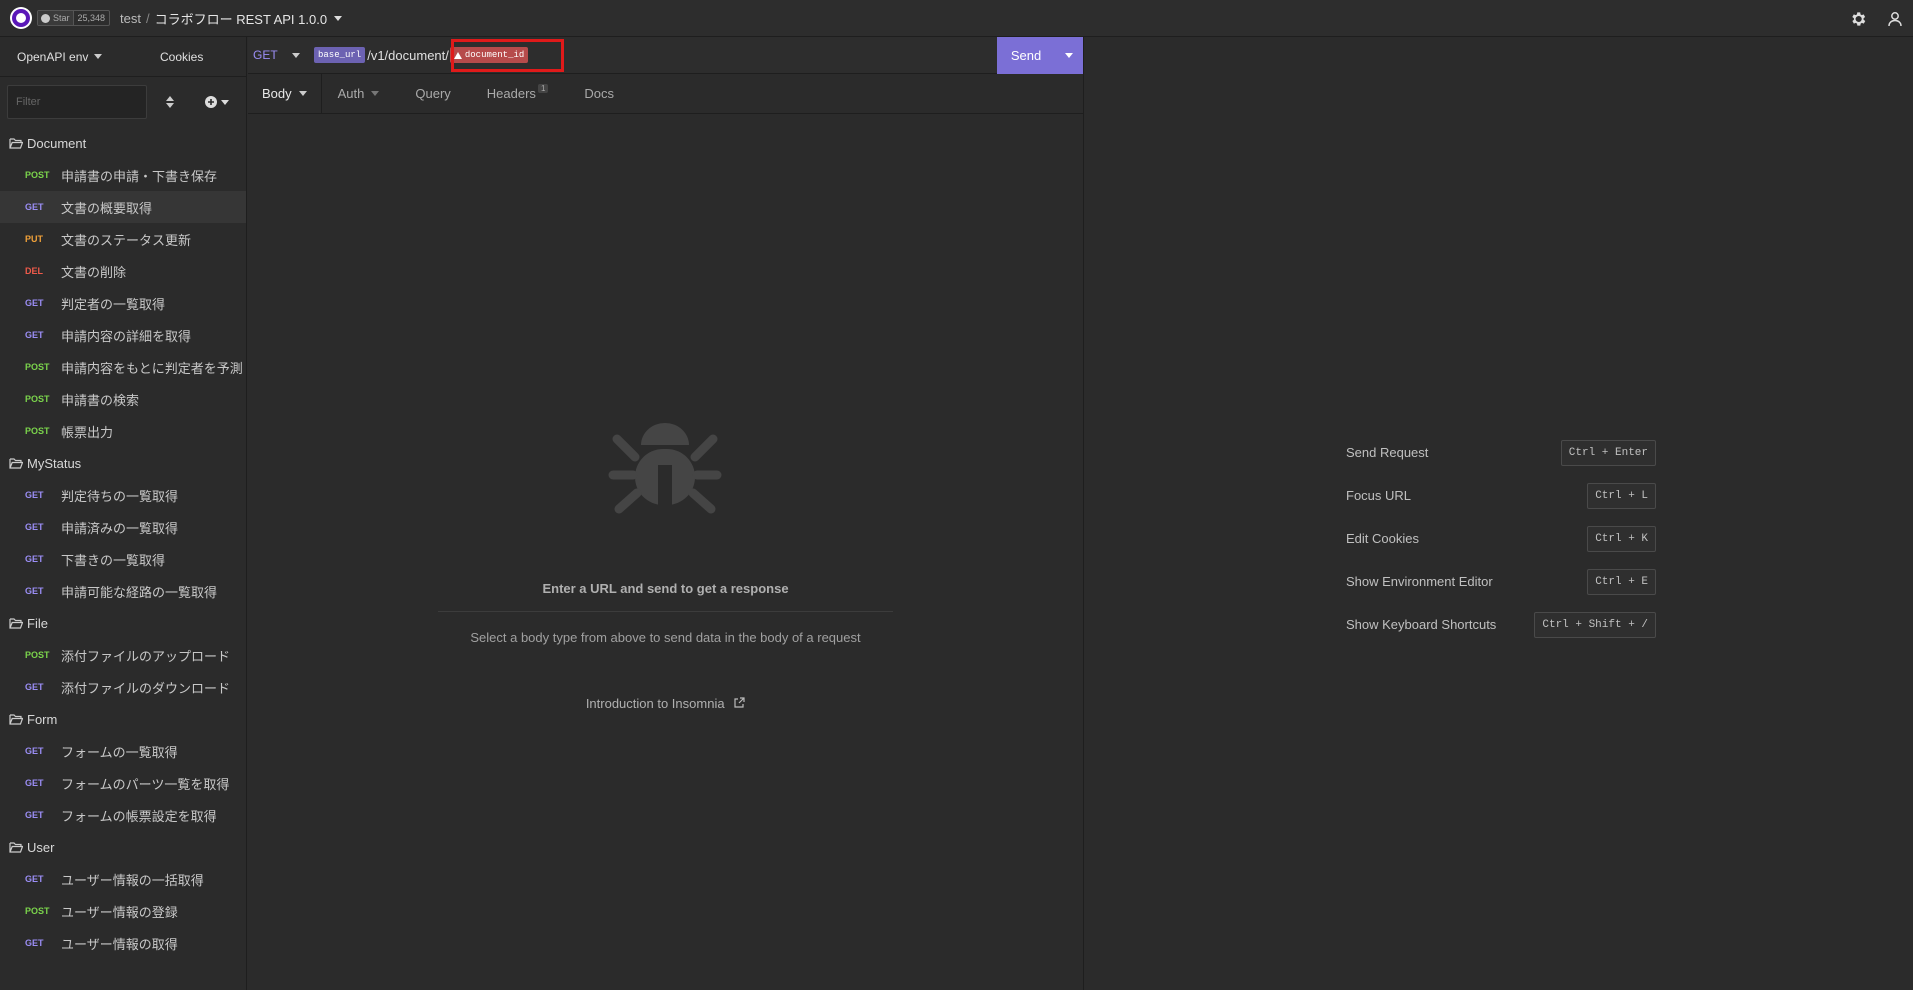  Describe the element at coordinates (126, 240) in the screenshot. I see `request-name: 文書のステータス更新` at that location.